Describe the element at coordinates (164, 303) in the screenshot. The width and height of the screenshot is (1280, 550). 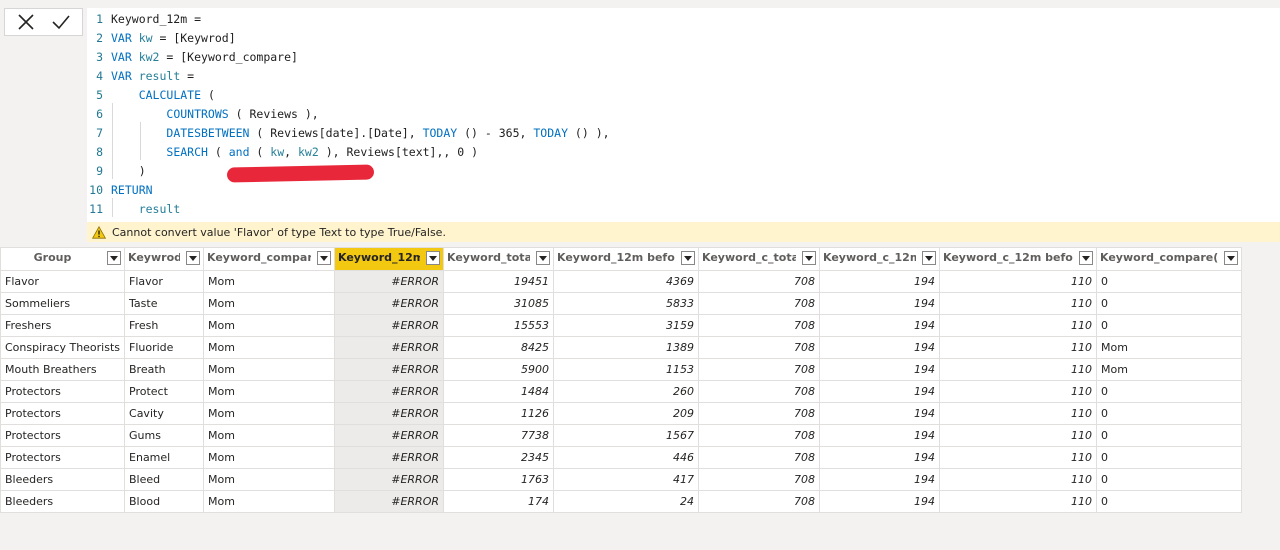
I see `table-cell: Taste` at that location.